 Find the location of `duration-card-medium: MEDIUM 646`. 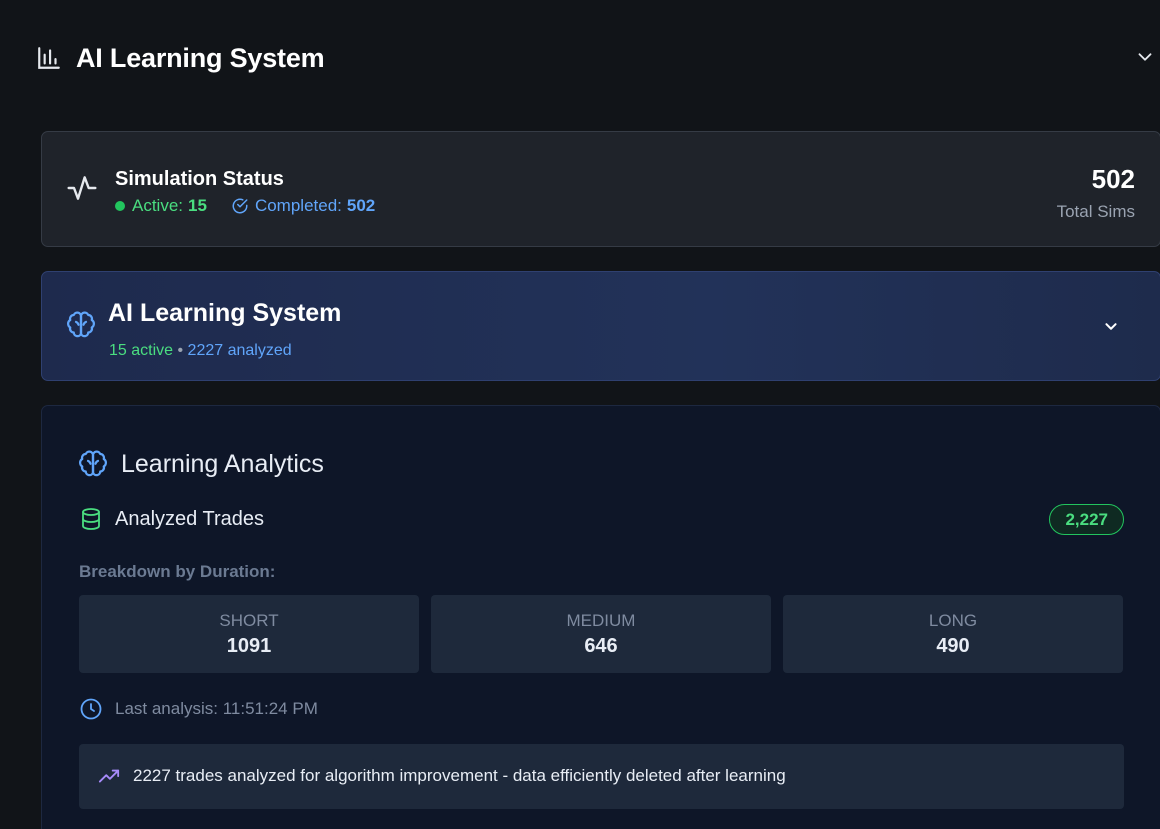

duration-card-medium: MEDIUM 646 is located at coordinates (601, 634).